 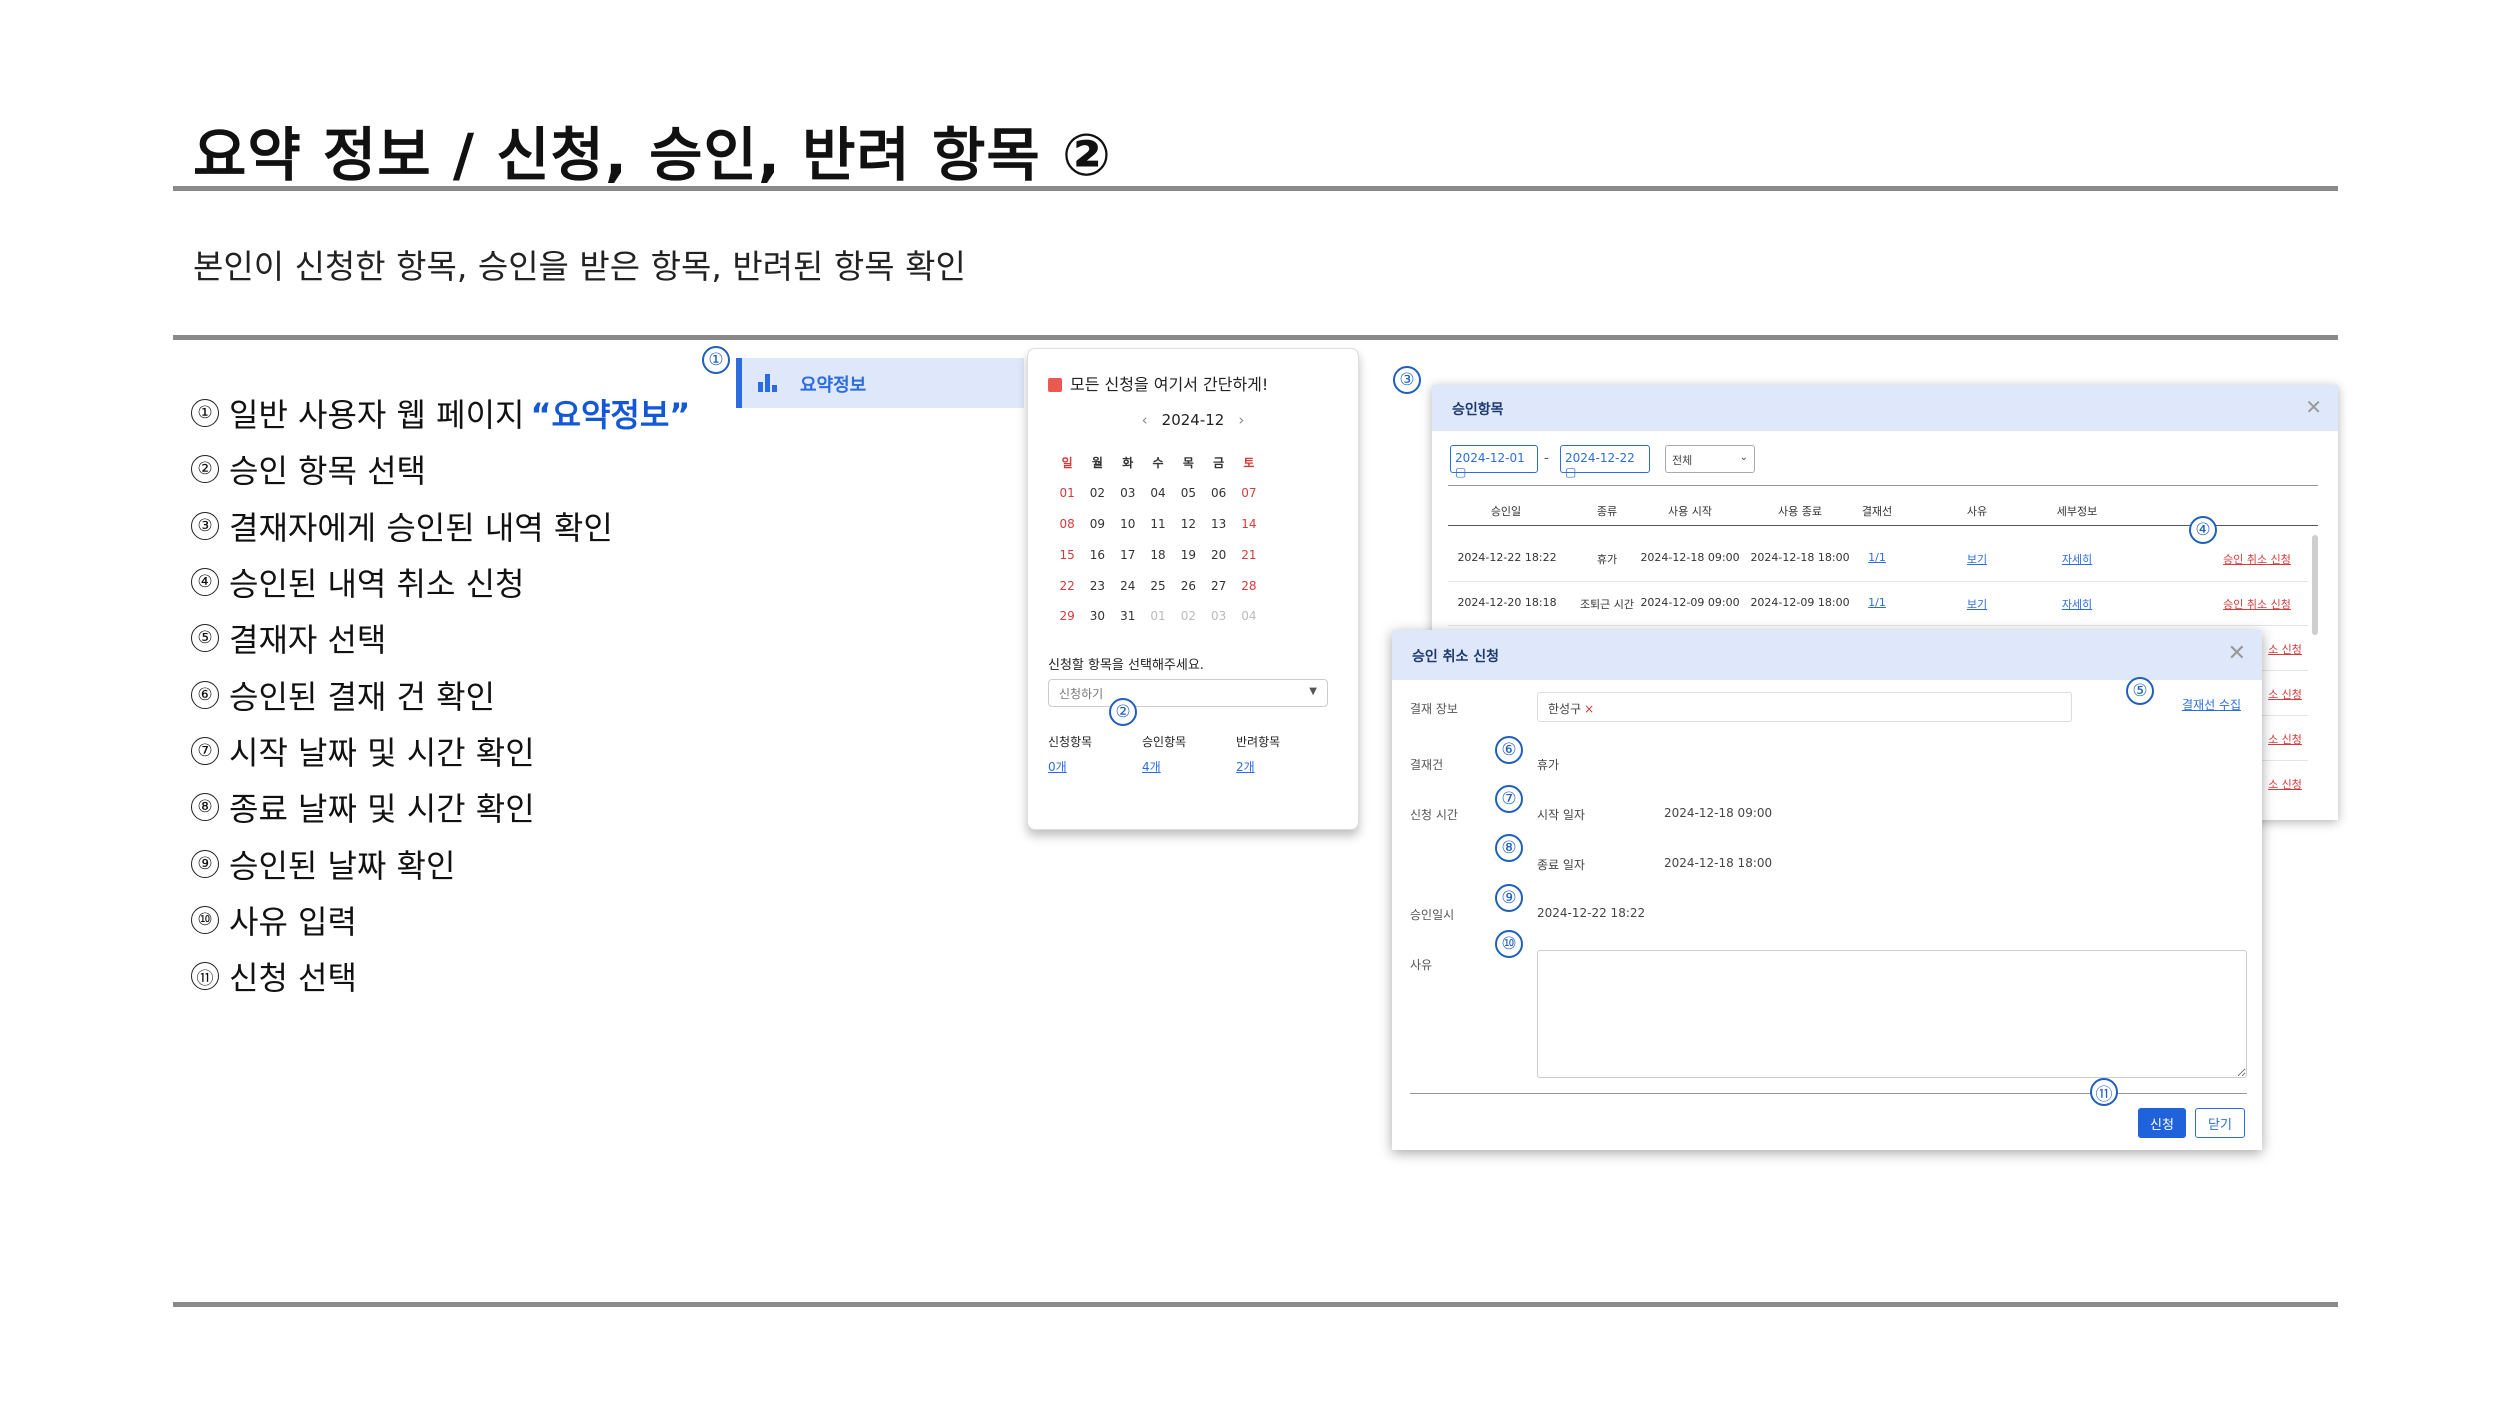 What do you see at coordinates (880, 383) in the screenshot?
I see `sidebar-item-summary: 요약정보` at bounding box center [880, 383].